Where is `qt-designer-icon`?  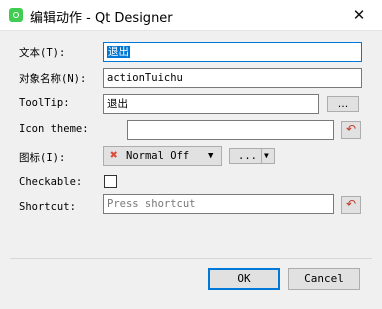 qt-designer-icon is located at coordinates (16, 15).